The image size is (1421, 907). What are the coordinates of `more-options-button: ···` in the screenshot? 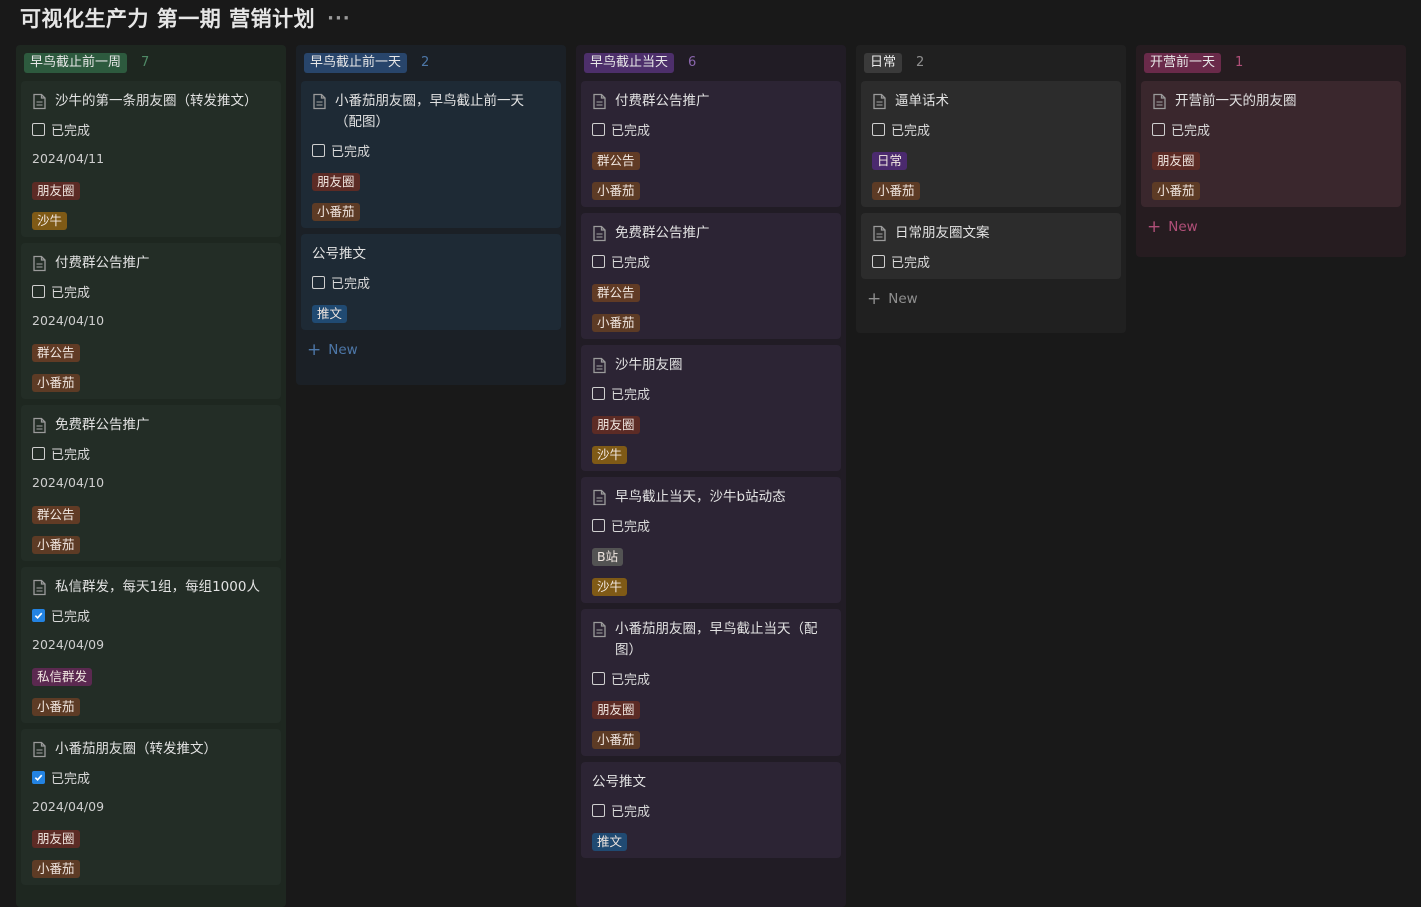 It's located at (339, 18).